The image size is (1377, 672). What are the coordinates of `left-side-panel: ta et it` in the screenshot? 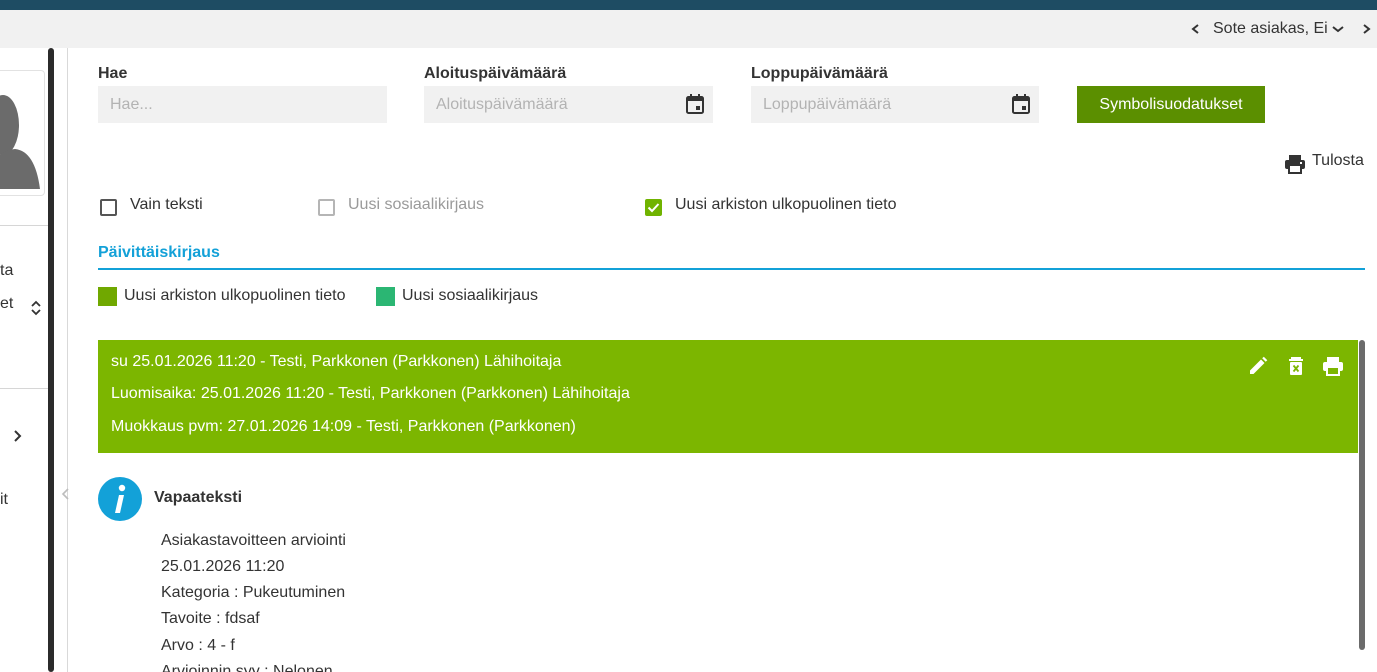 It's located at (26, 360).